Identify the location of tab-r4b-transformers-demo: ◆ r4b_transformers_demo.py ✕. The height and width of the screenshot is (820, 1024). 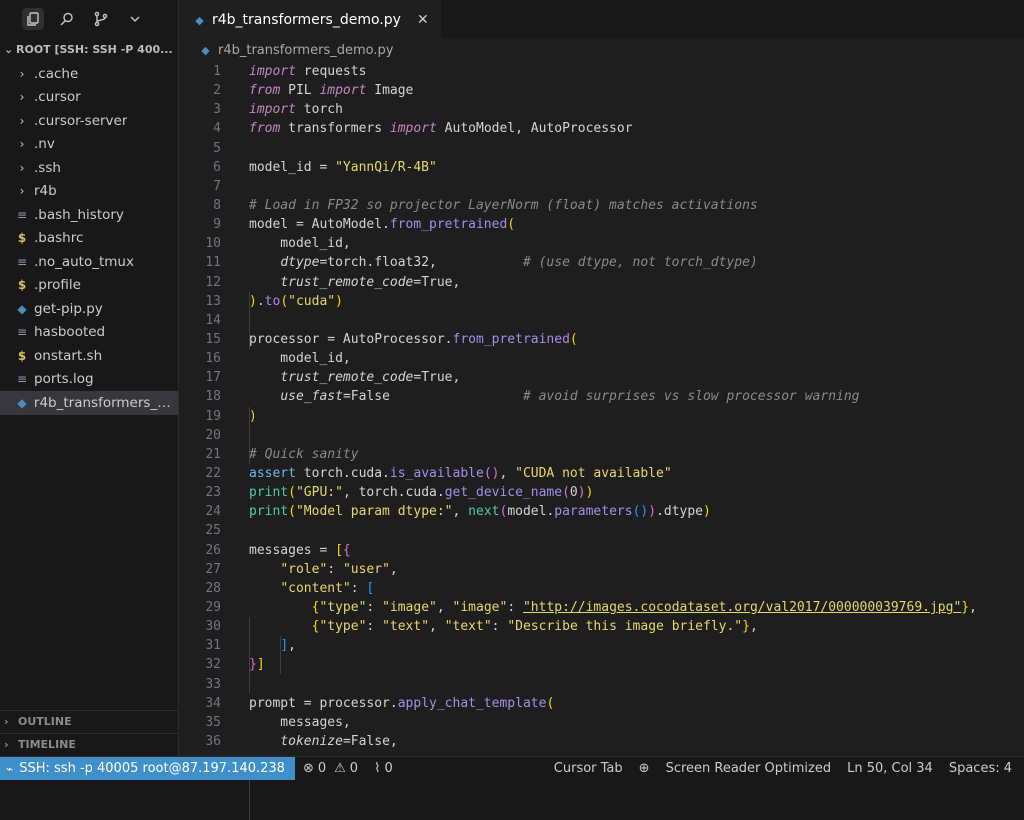
(310, 19).